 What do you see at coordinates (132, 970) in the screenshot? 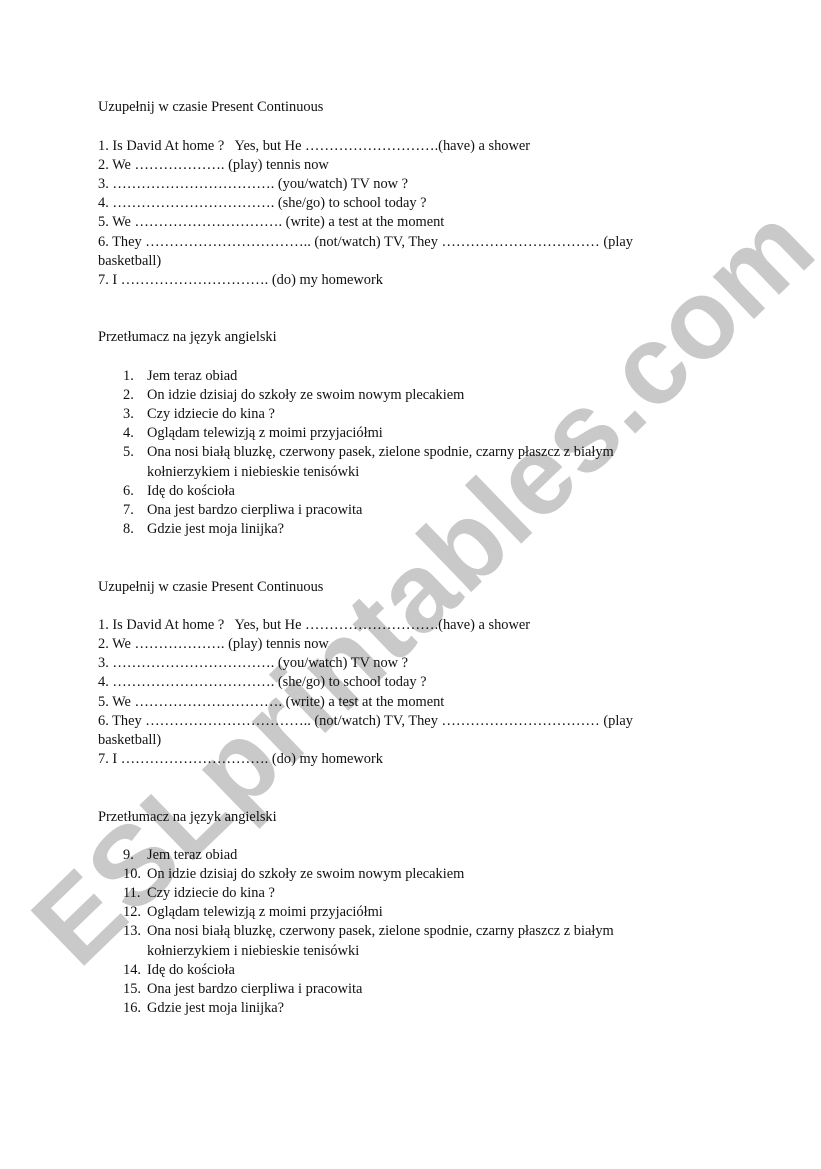
I see `list-number: 14.` at bounding box center [132, 970].